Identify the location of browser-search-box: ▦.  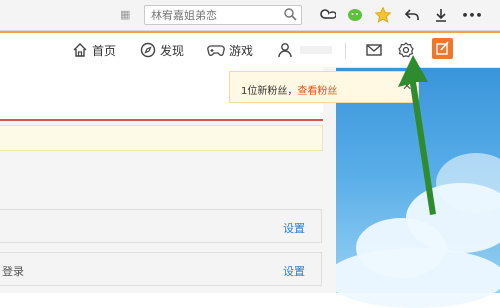
(211, 15).